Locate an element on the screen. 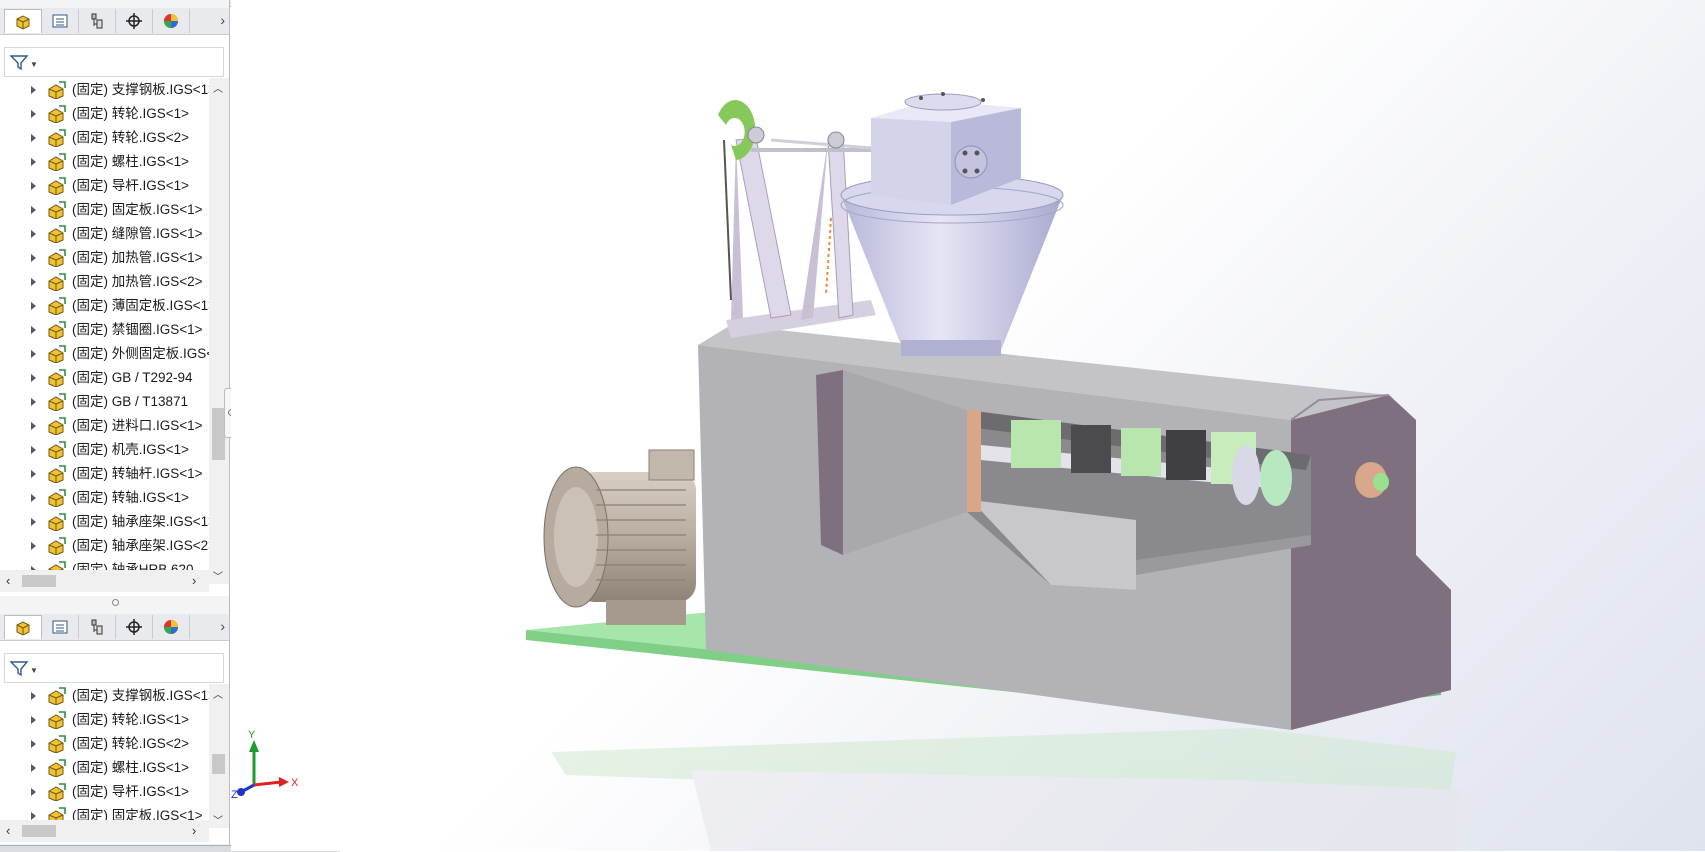 The height and width of the screenshot is (852, 1705). tree-item-label: (固定) 禁锢圈.IGS<1> is located at coordinates (137, 329).